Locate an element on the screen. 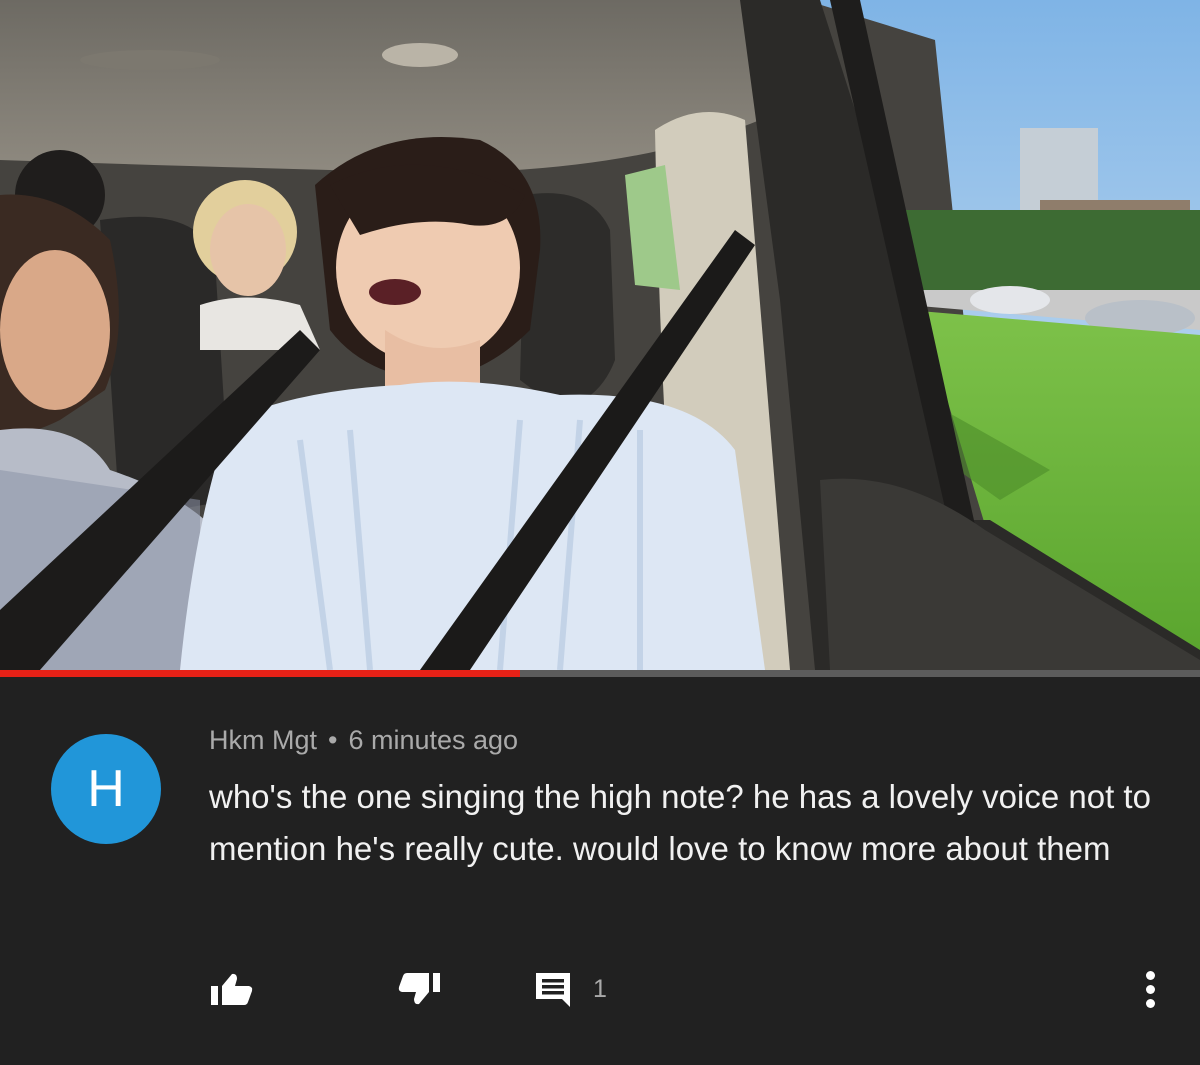 The image size is (1200, 1065). thumbs-down-icon is located at coordinates (419, 989).